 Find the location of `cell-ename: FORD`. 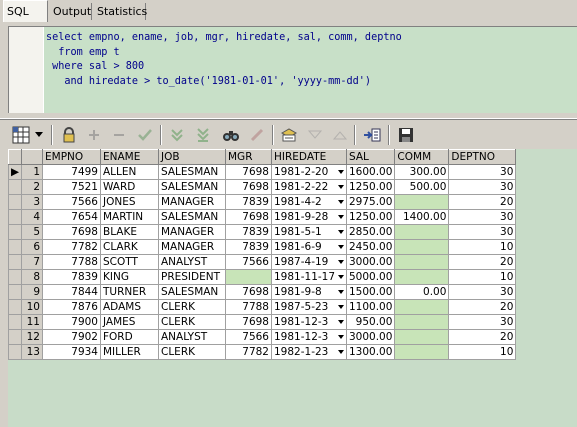

cell-ename: FORD is located at coordinates (129, 337).